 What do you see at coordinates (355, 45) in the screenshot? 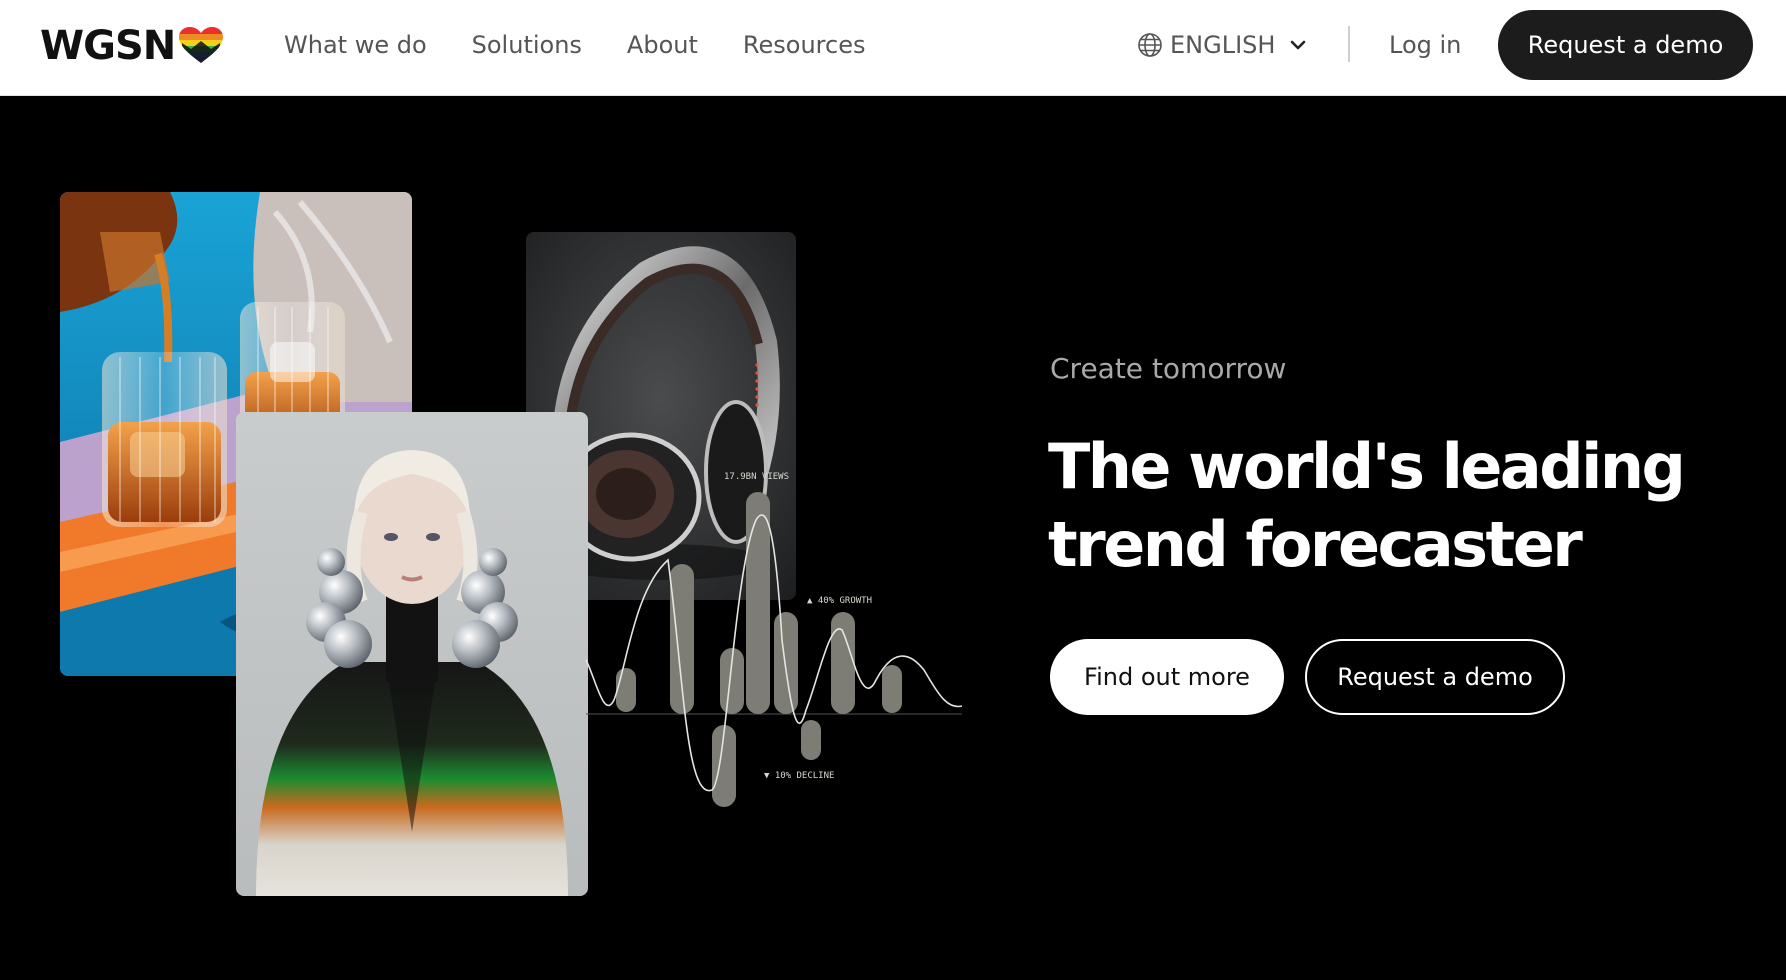
I see `nav-what-we-do: What we do` at bounding box center [355, 45].